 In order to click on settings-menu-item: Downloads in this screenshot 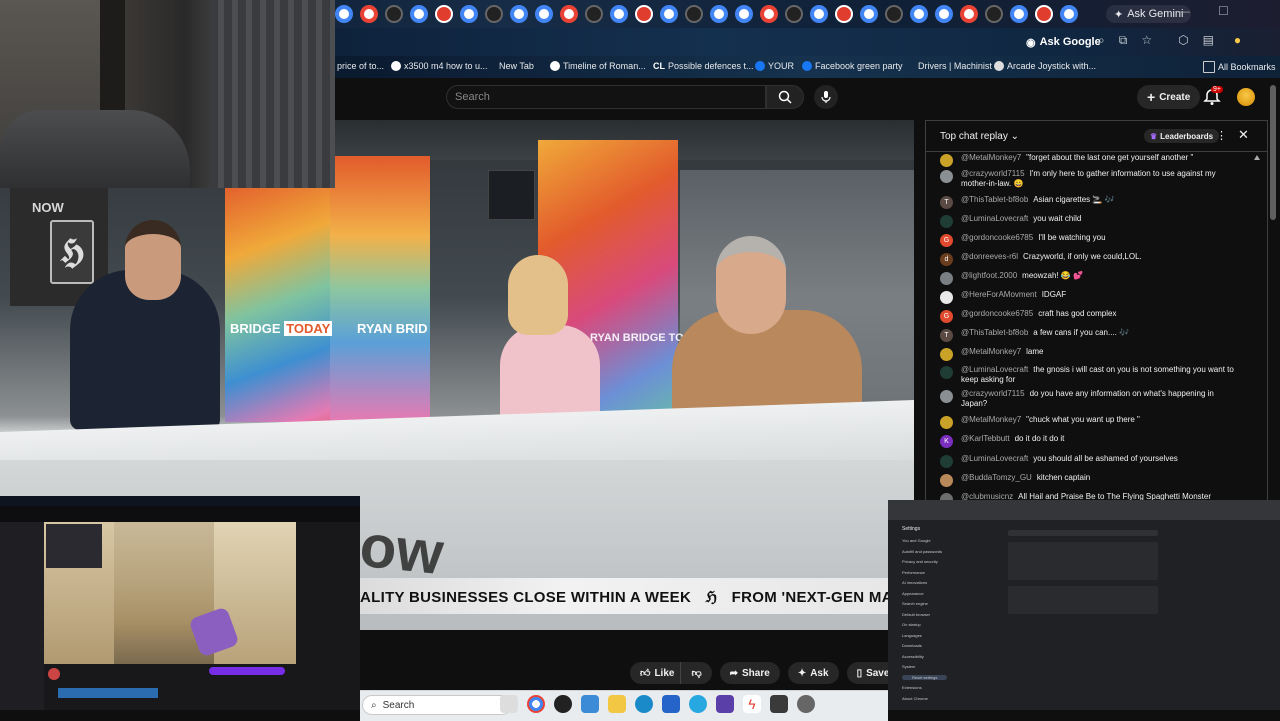, I will do `click(912, 645)`.